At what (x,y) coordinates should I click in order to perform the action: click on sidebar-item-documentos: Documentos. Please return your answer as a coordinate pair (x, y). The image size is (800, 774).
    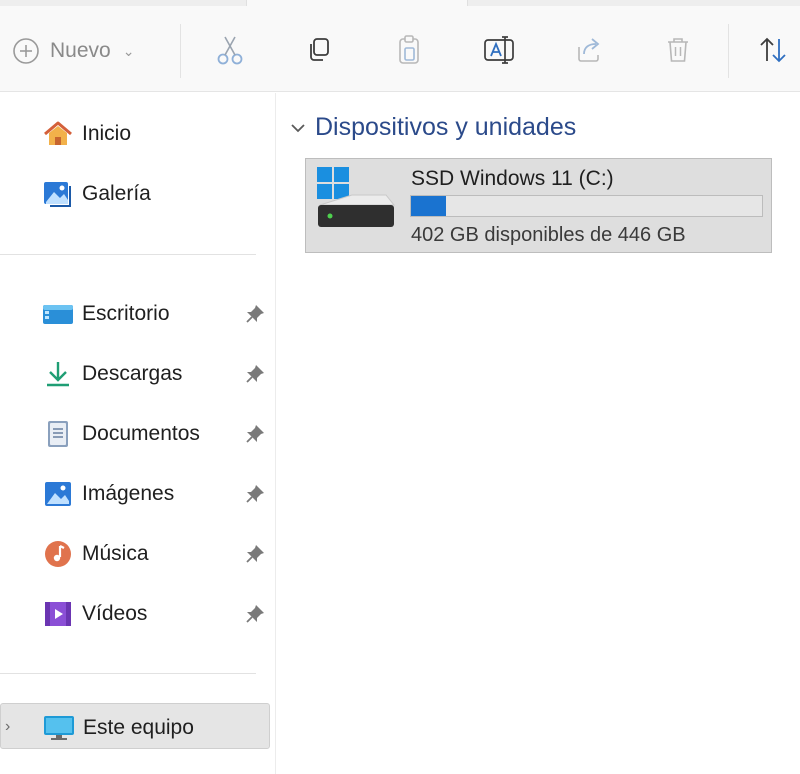
    Looking at the image, I should click on (135, 433).